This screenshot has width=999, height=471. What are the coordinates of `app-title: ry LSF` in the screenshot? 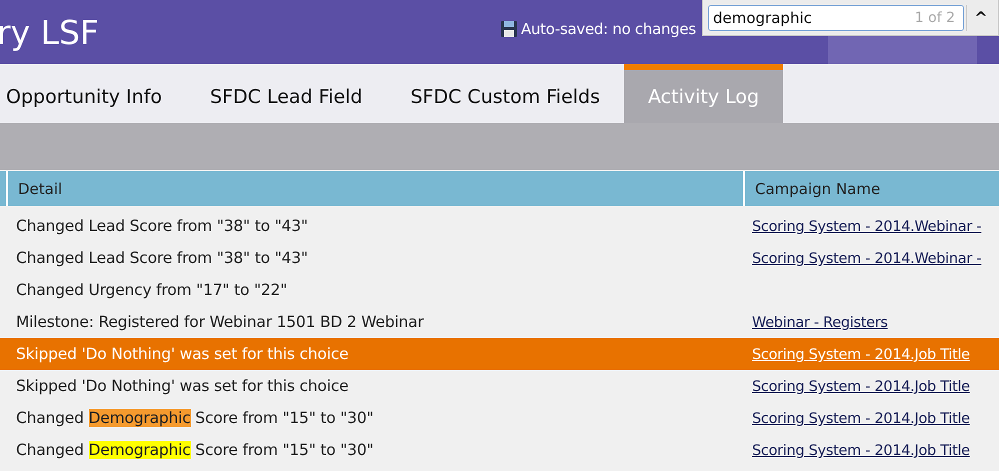 It's located at (49, 32).